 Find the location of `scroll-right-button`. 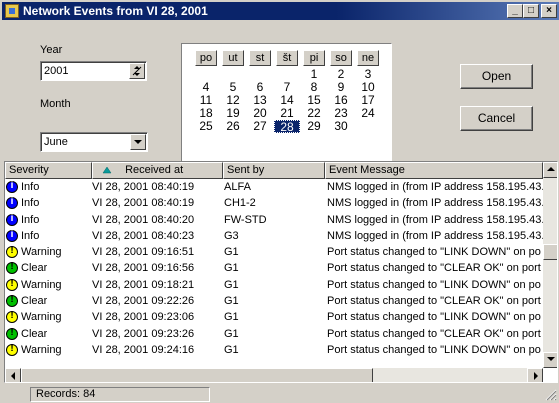

scroll-right-button is located at coordinates (535, 375).